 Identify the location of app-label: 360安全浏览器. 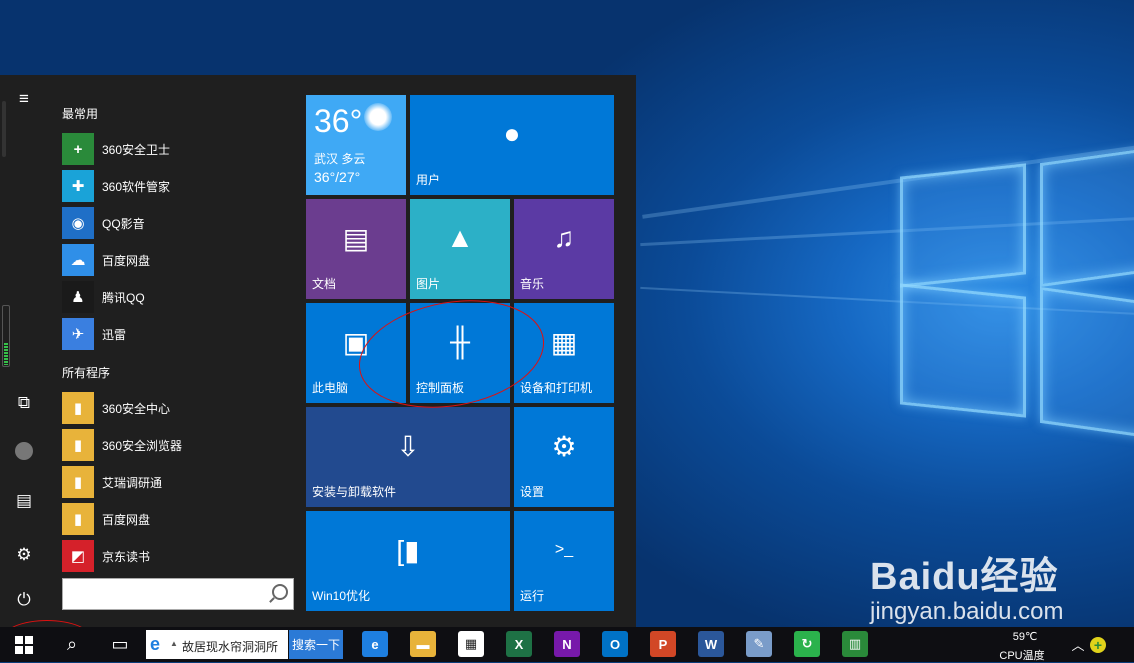
(142, 445).